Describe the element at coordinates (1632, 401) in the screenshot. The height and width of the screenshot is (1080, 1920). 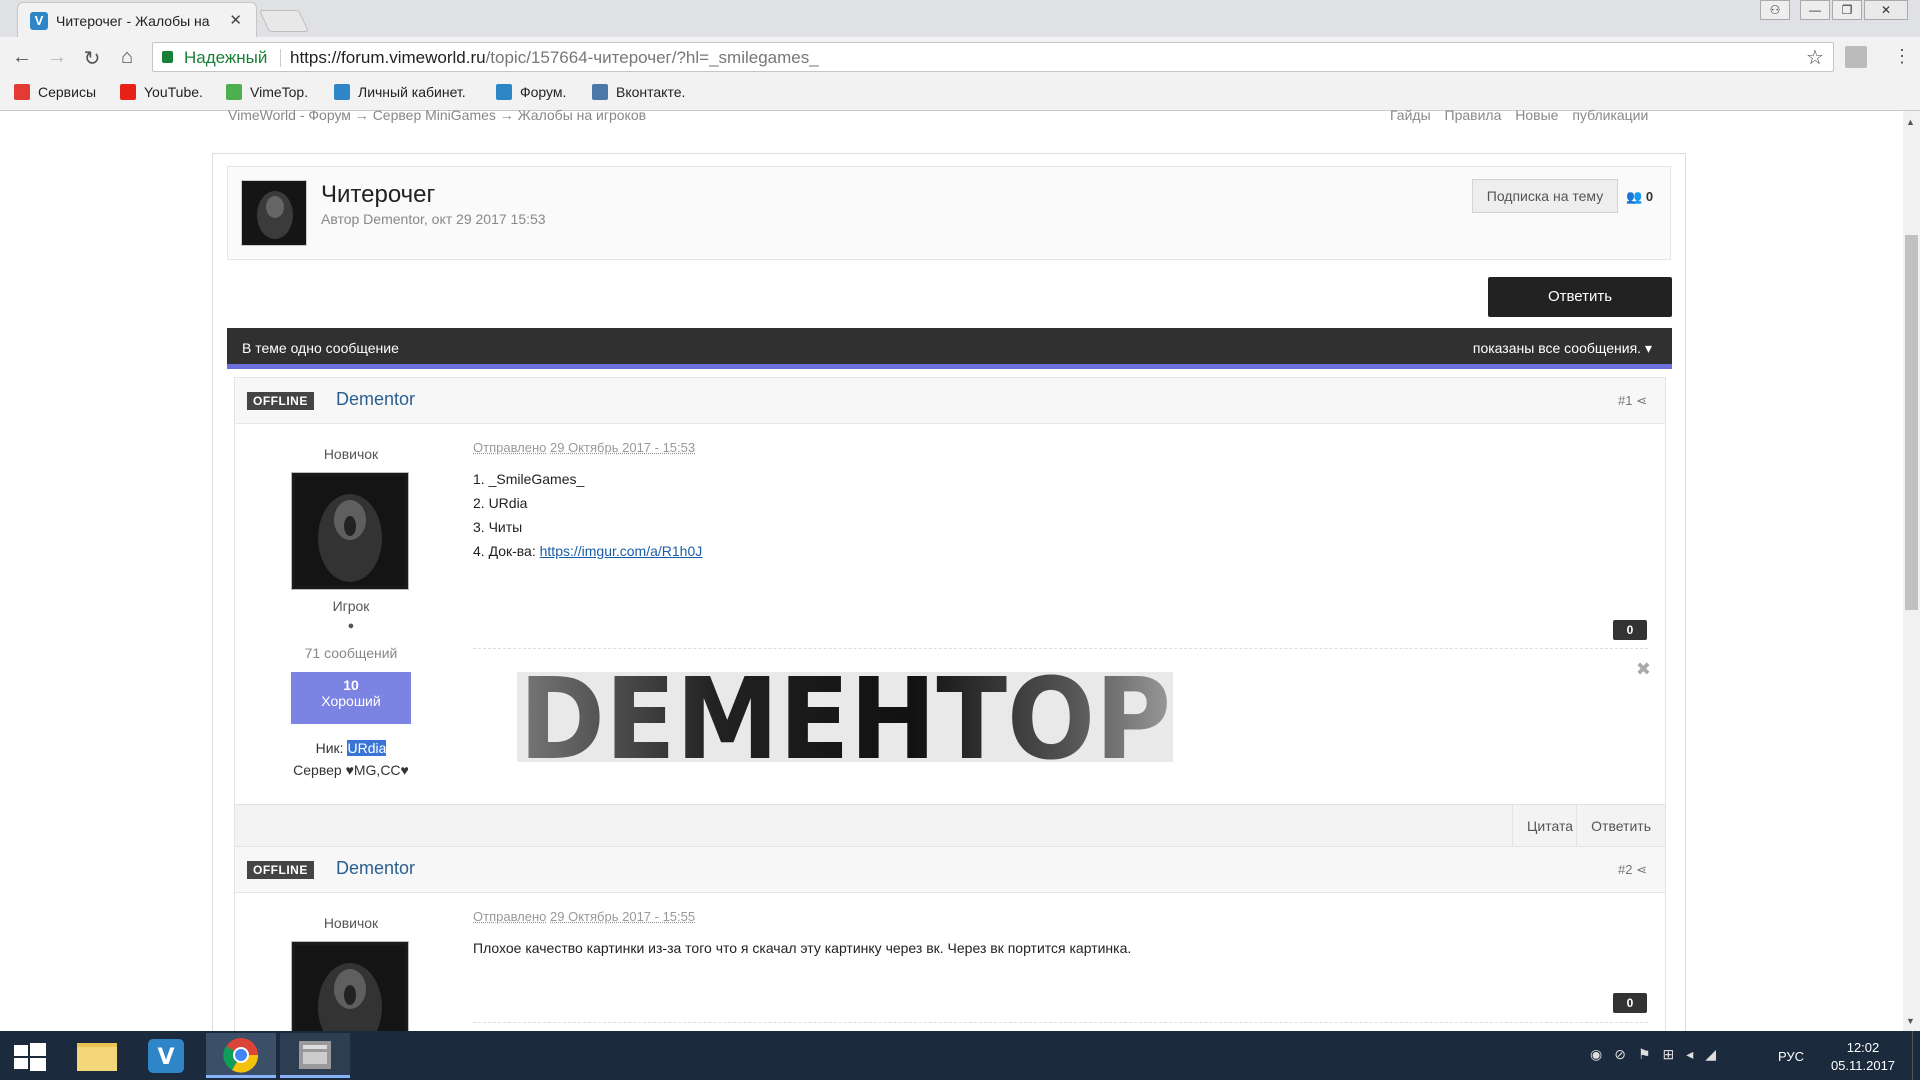
I see `post-number: #1 ⋖` at that location.